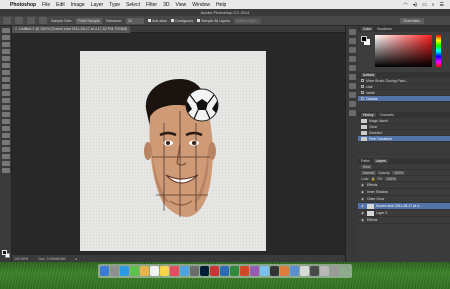 Image resolution: width=450 pixels, height=289 pixels. Describe the element at coordinates (234, 271) in the screenshot. I see `excel-icon` at that location.